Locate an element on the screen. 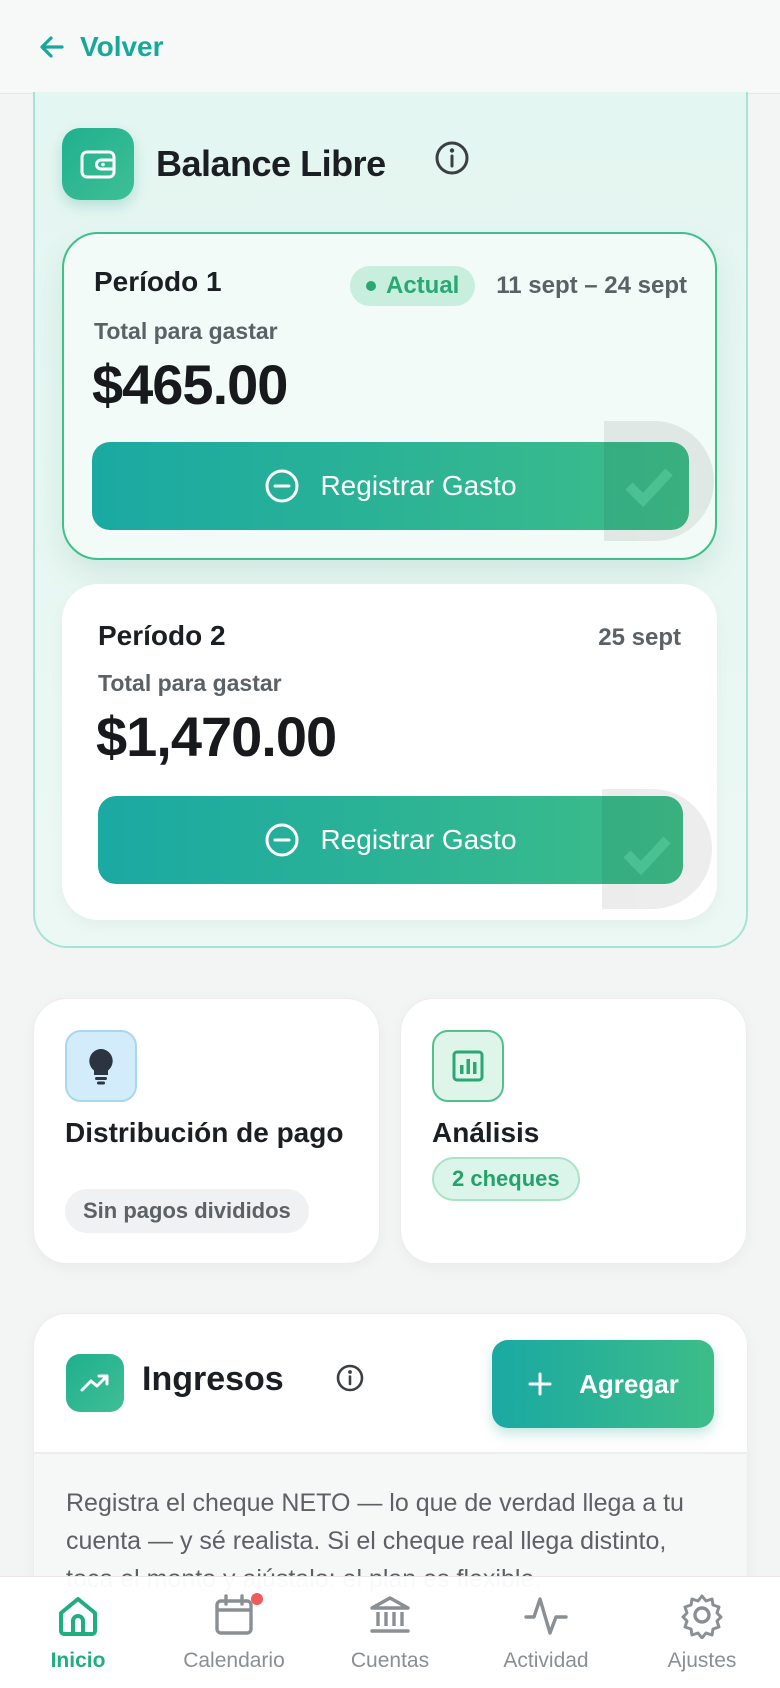 The image size is (780, 1688). period-name: Período 1 is located at coordinates (158, 281).